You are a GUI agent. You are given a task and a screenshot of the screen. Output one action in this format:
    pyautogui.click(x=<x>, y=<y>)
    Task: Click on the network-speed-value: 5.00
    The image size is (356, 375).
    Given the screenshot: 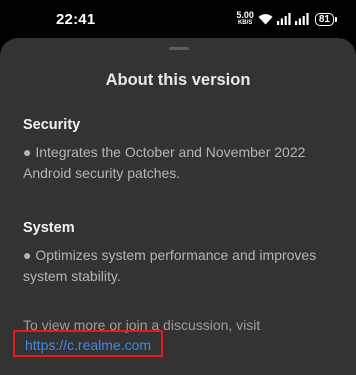 What is the action you would take?
    pyautogui.click(x=245, y=15)
    